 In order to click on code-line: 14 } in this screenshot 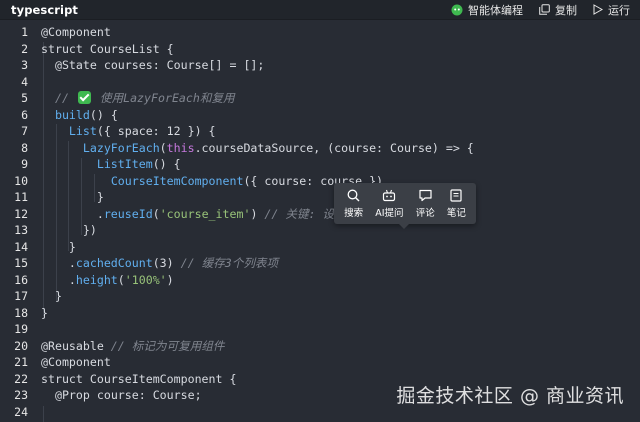, I will do `click(38, 247)`.